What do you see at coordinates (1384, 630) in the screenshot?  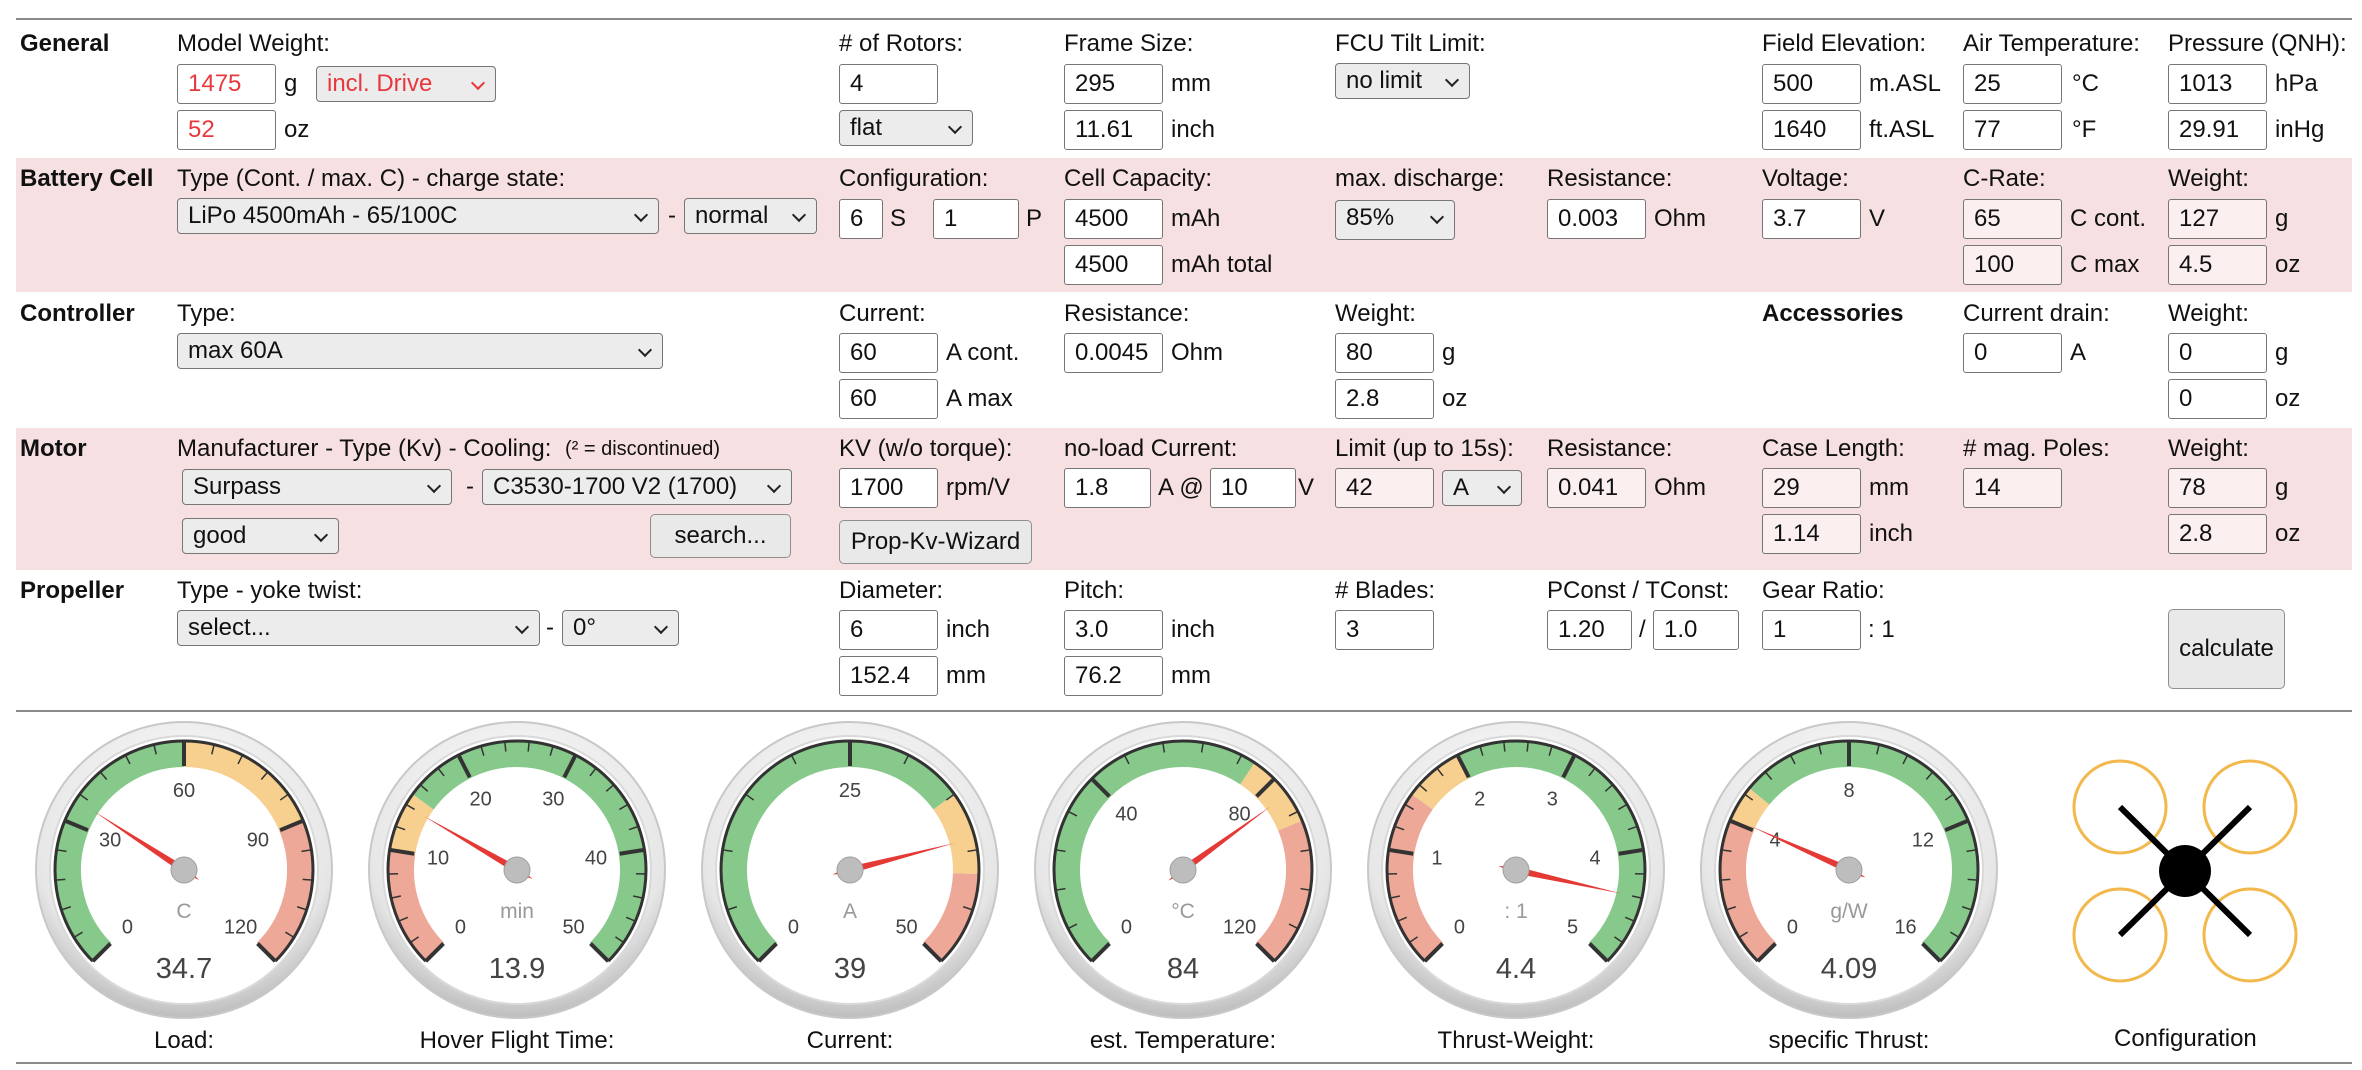 I see `blades-input: 3` at bounding box center [1384, 630].